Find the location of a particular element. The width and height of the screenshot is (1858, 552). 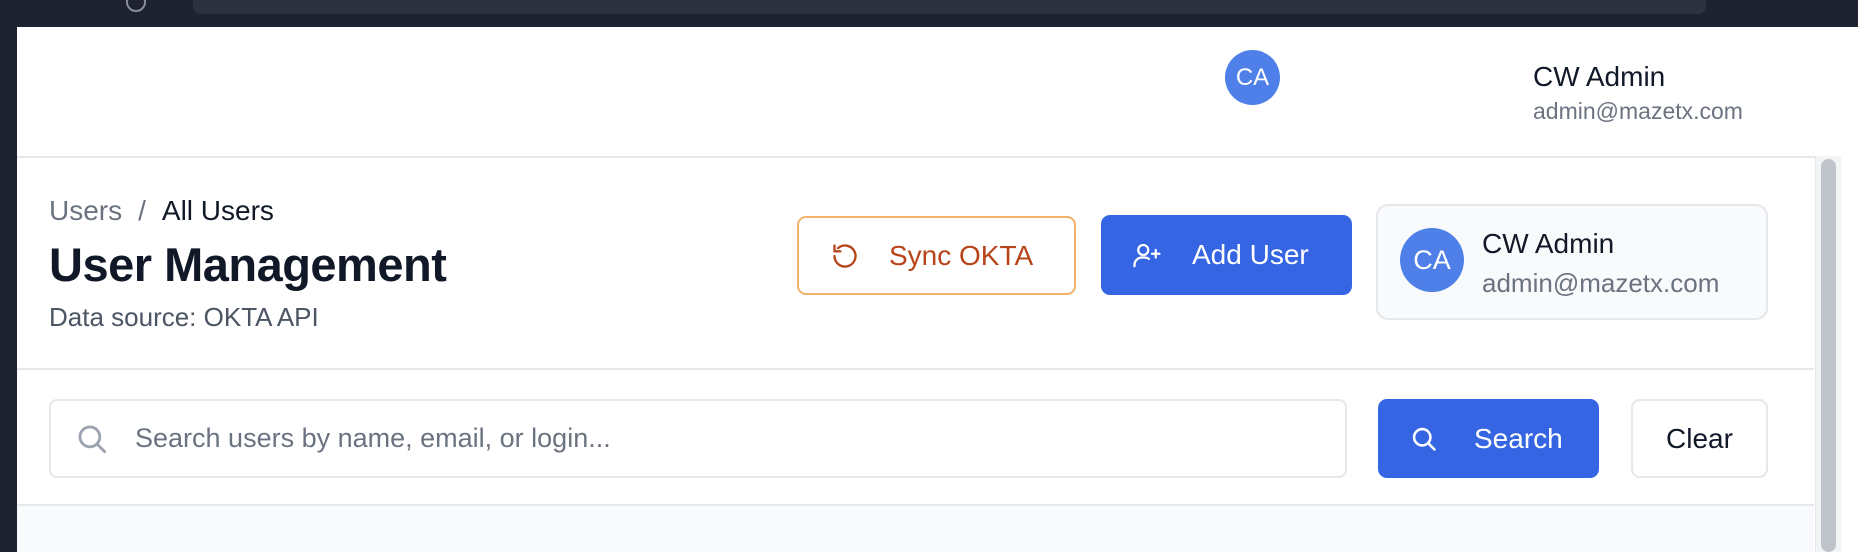

clear-button-label: Clear is located at coordinates (1699, 438).